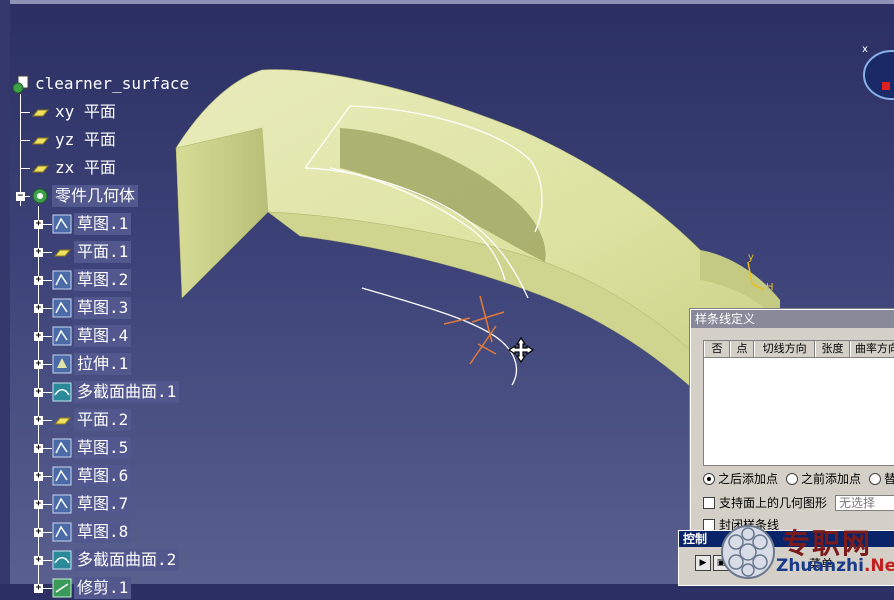 The image size is (894, 600). I want to click on tree-item-label: yz 平面, so click(85, 139).